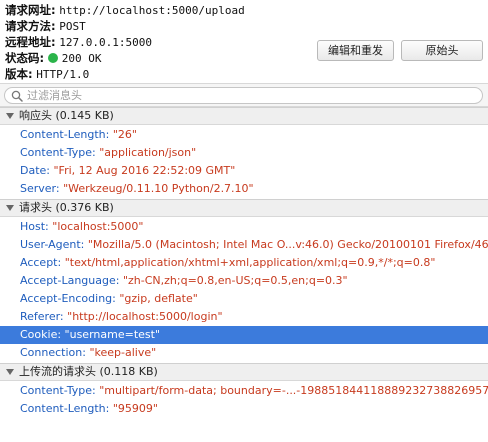 Image resolution: width=488 pixels, height=442 pixels. I want to click on http-version-line: 版本: HTTP/1.0, so click(47, 74).